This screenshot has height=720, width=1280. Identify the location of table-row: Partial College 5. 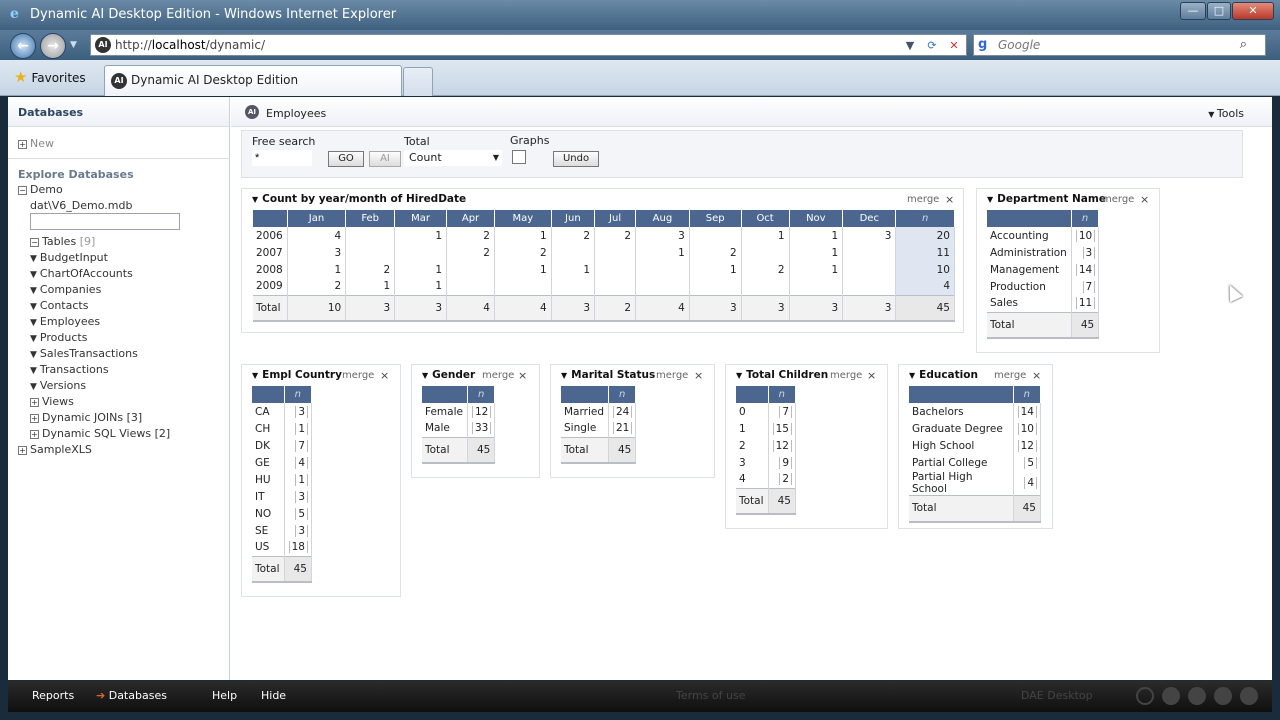
(975, 462).